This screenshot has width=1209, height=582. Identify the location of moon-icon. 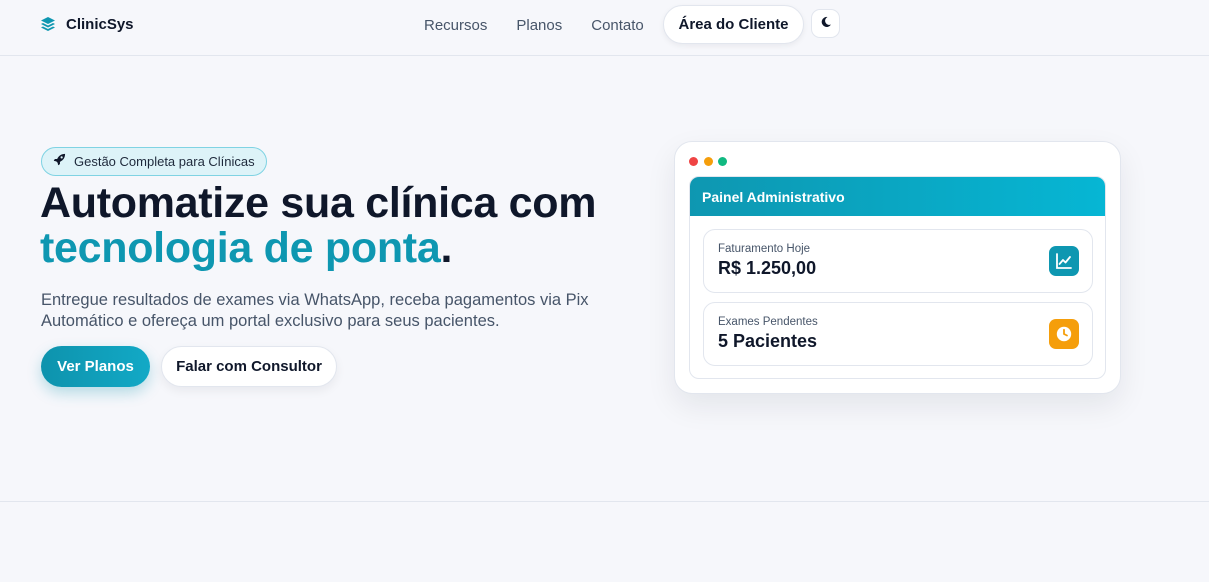
(826, 23).